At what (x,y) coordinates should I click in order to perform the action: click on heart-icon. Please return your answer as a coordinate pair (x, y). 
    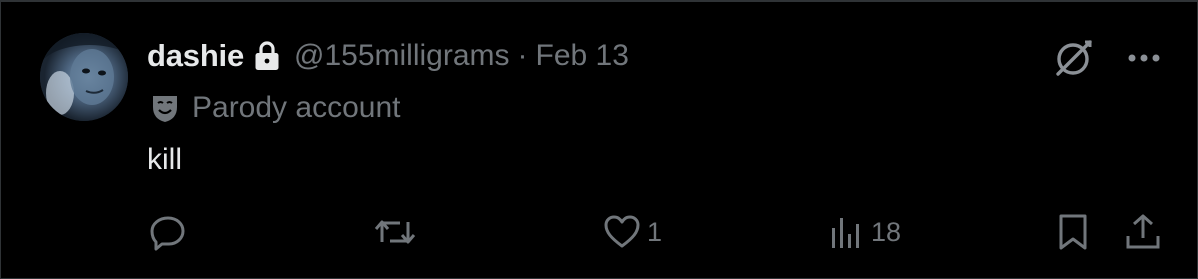
    Looking at the image, I should click on (622, 232).